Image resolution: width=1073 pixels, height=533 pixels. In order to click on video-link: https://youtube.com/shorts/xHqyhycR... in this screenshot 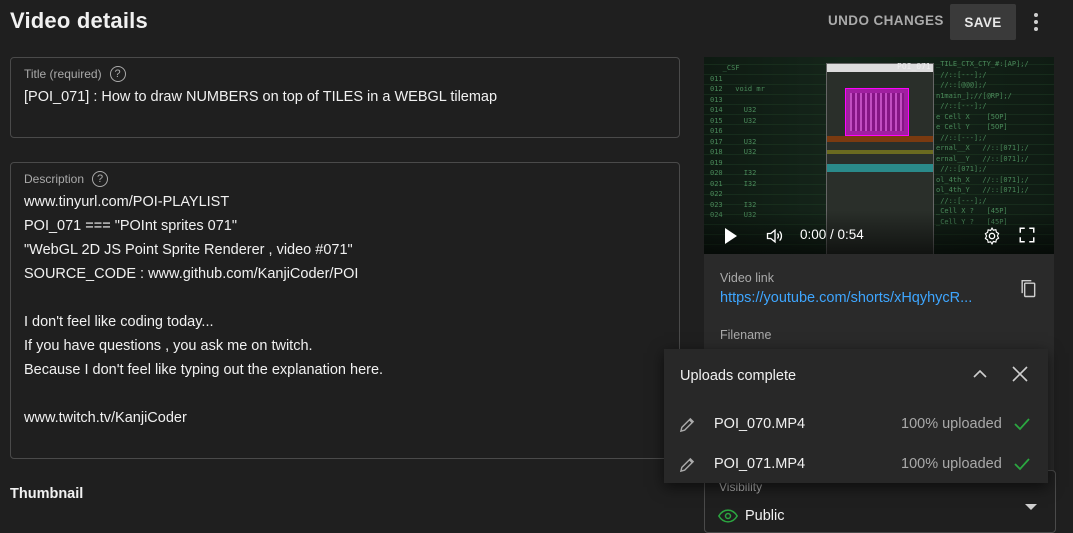, I will do `click(846, 298)`.